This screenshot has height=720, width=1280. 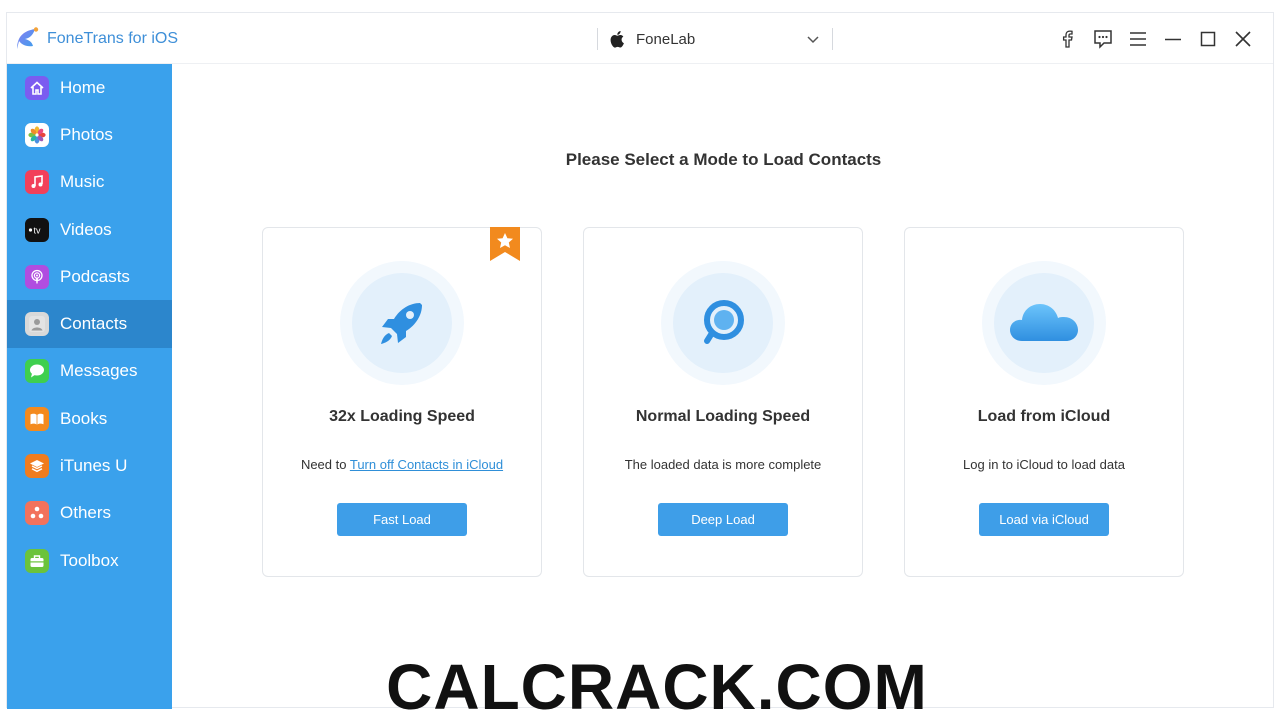 I want to click on star-ribbon-icon, so click(x=505, y=244).